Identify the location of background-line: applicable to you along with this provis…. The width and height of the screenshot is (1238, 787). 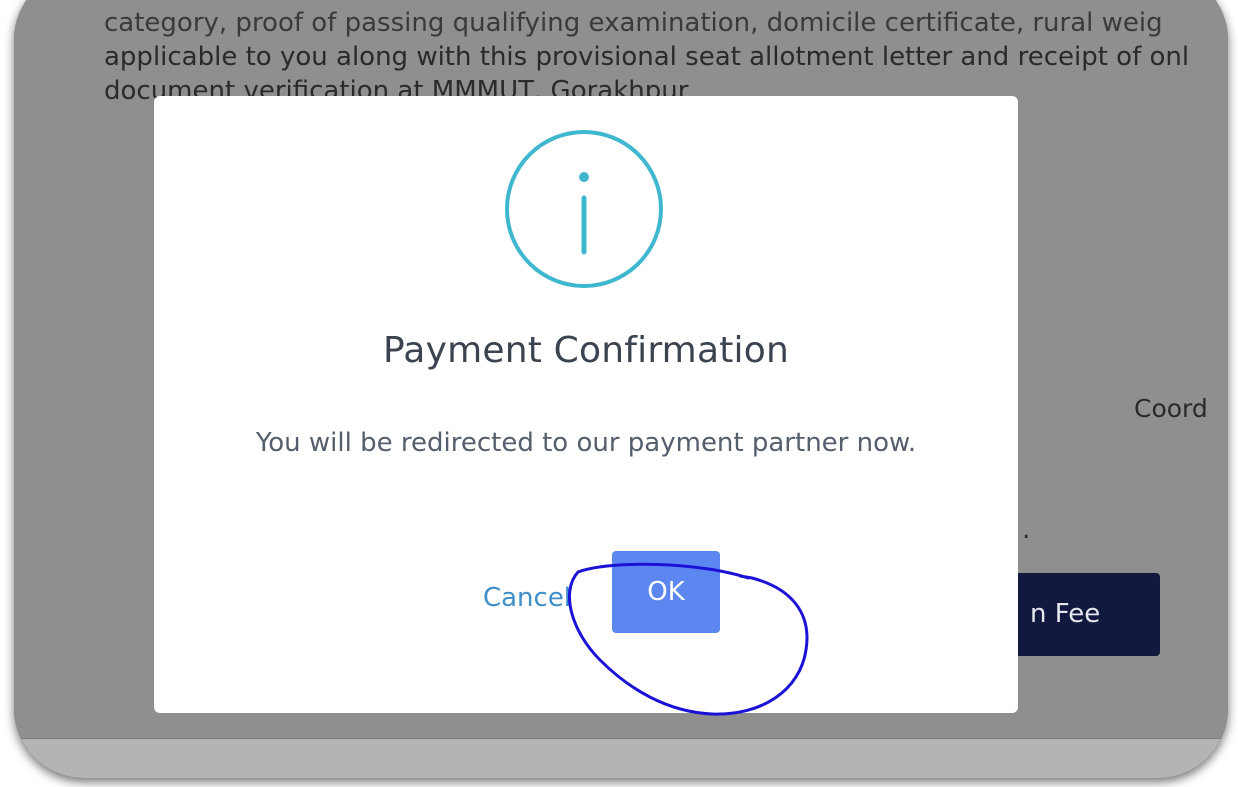
(647, 57).